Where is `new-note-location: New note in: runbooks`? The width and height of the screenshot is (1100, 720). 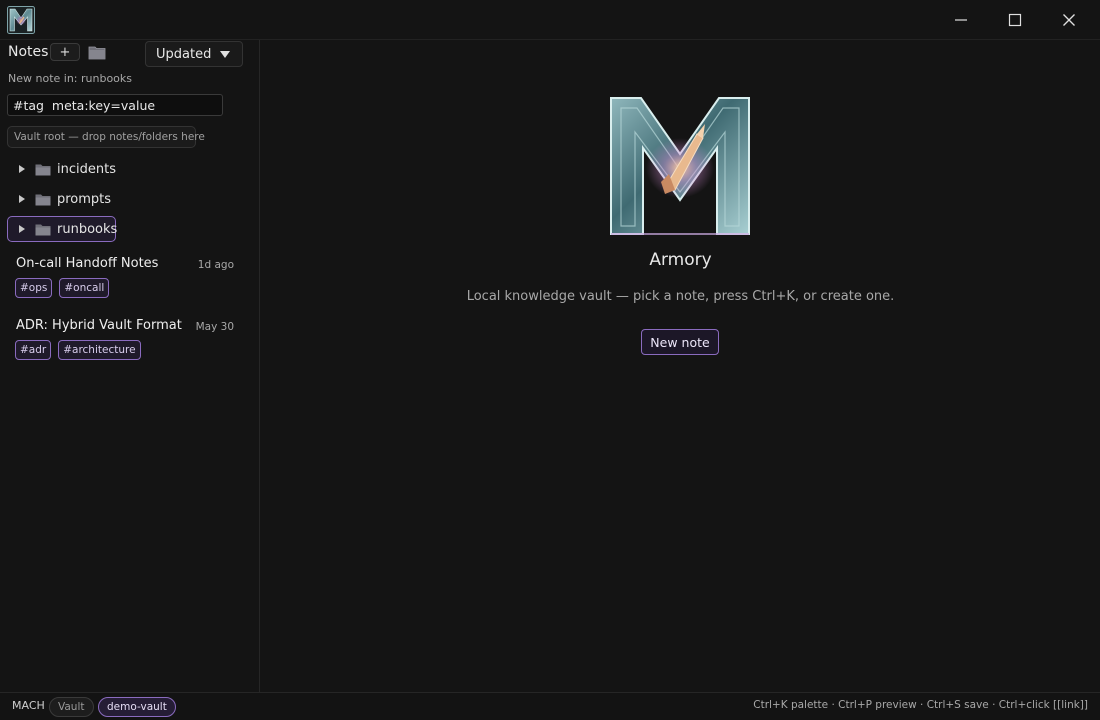
new-note-location: New note in: runbooks is located at coordinates (70, 78).